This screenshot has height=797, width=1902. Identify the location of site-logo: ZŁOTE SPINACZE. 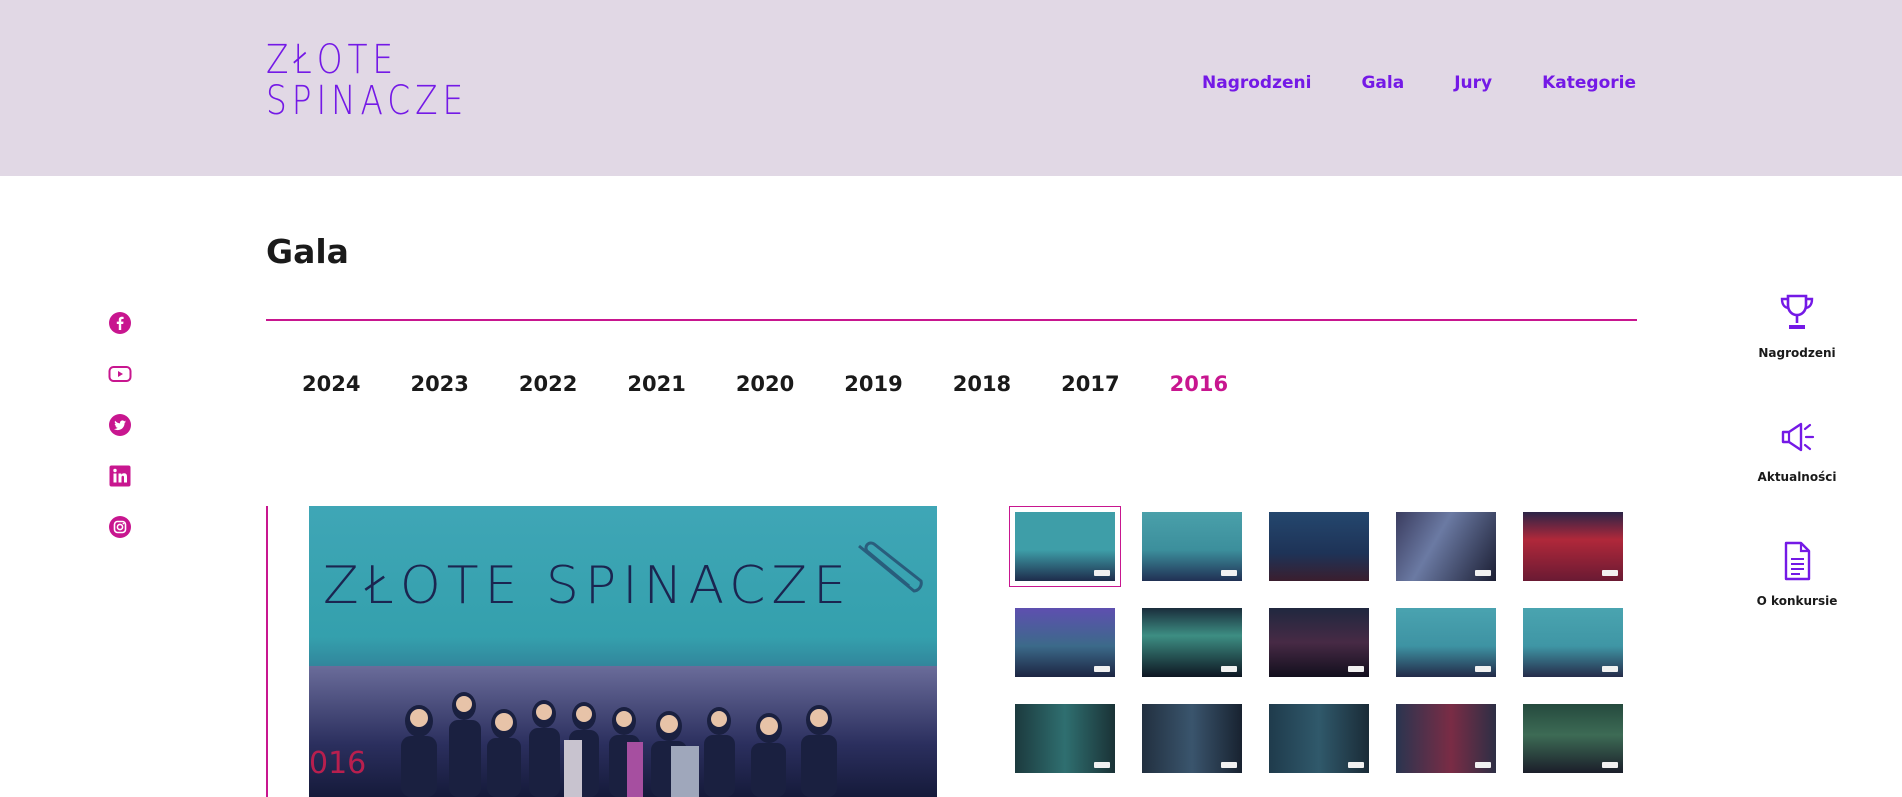
(367, 81).